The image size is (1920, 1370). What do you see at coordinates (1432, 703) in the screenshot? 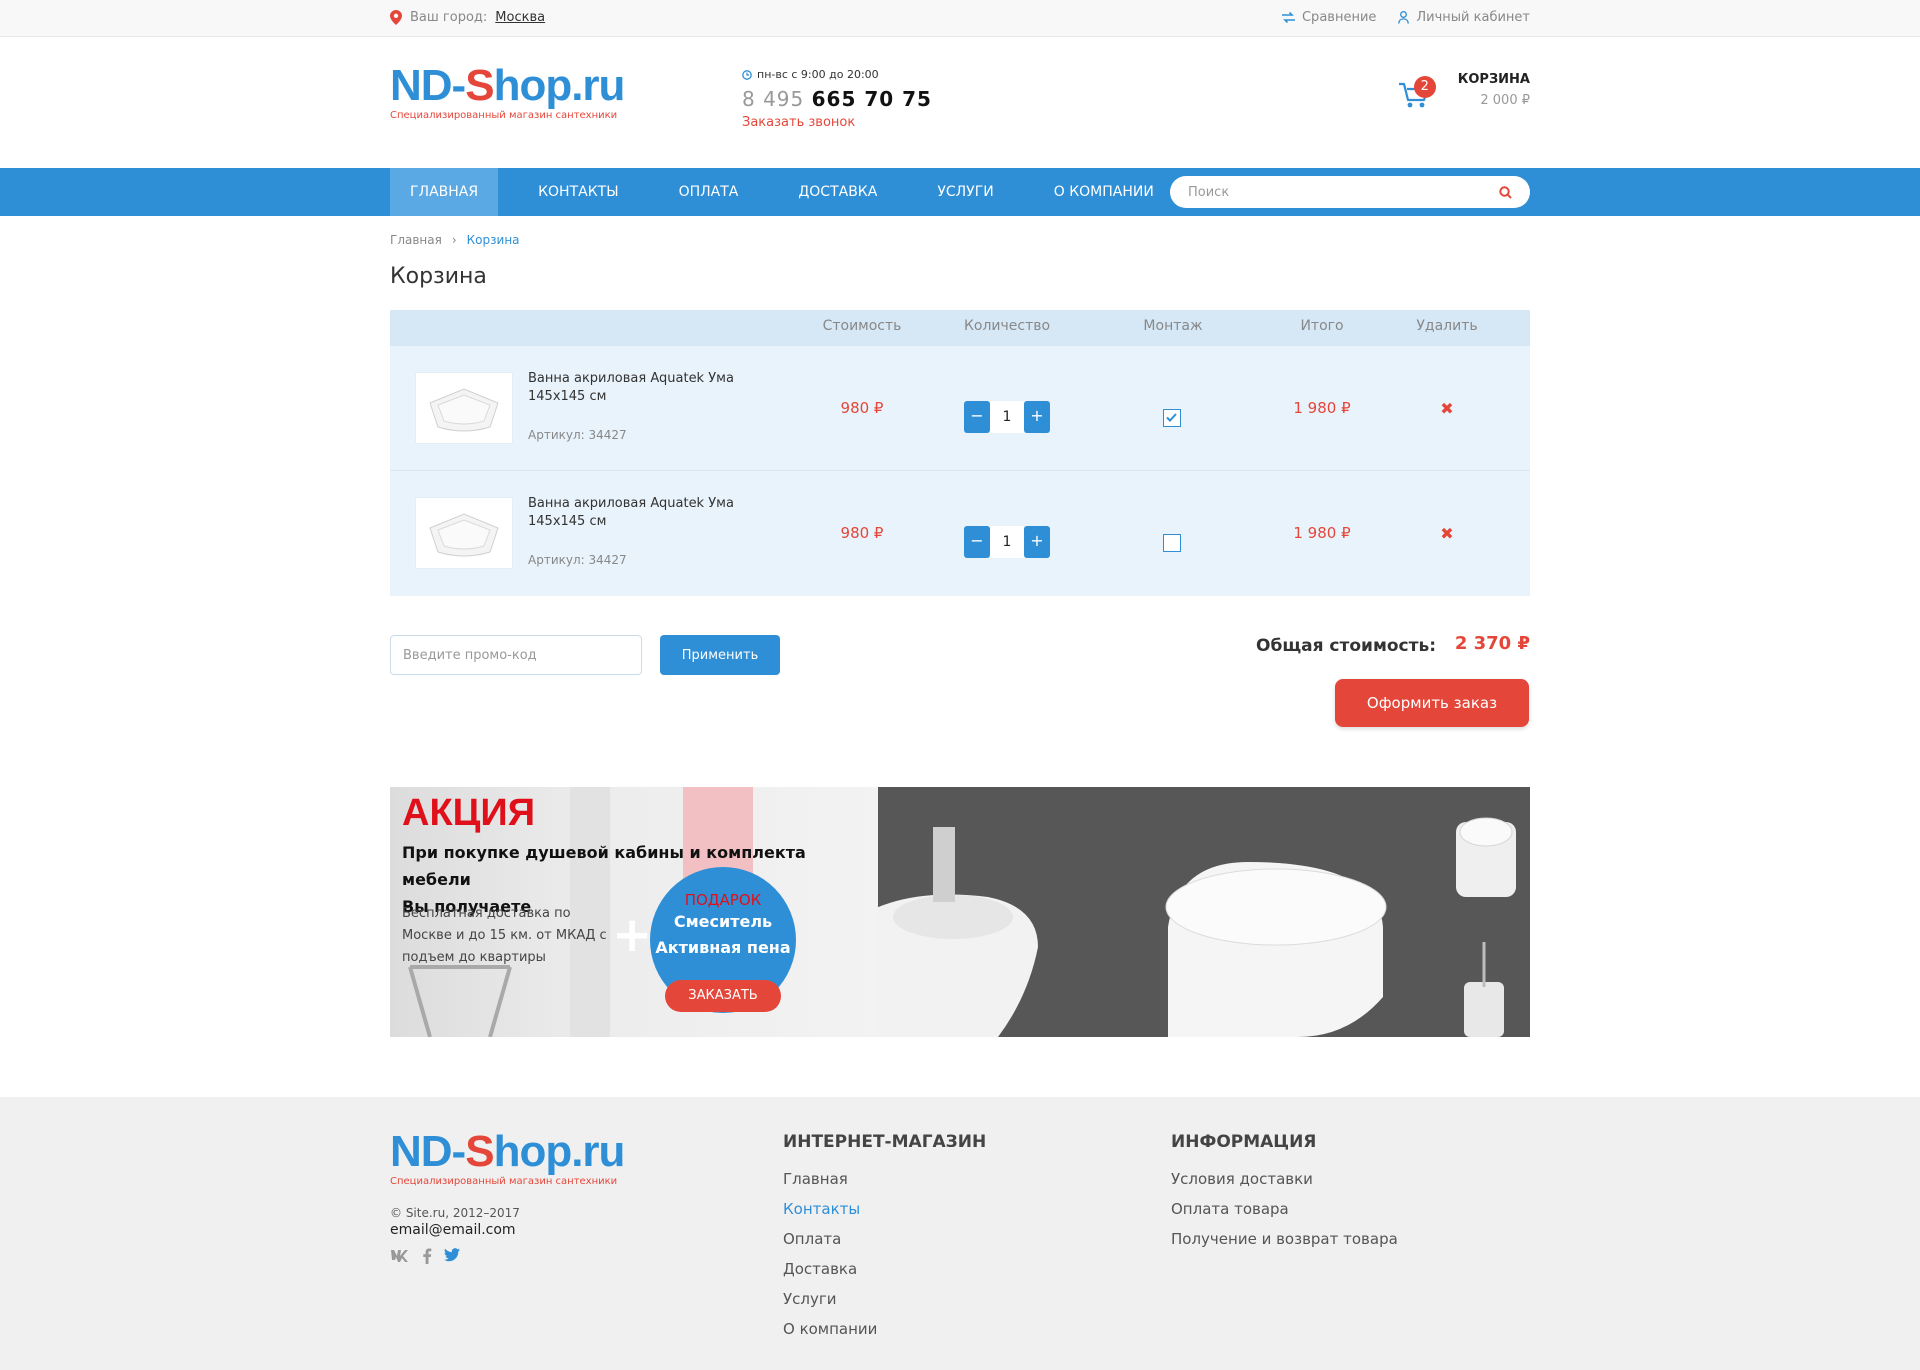
I see `checkout-button: Оформить заказ` at bounding box center [1432, 703].